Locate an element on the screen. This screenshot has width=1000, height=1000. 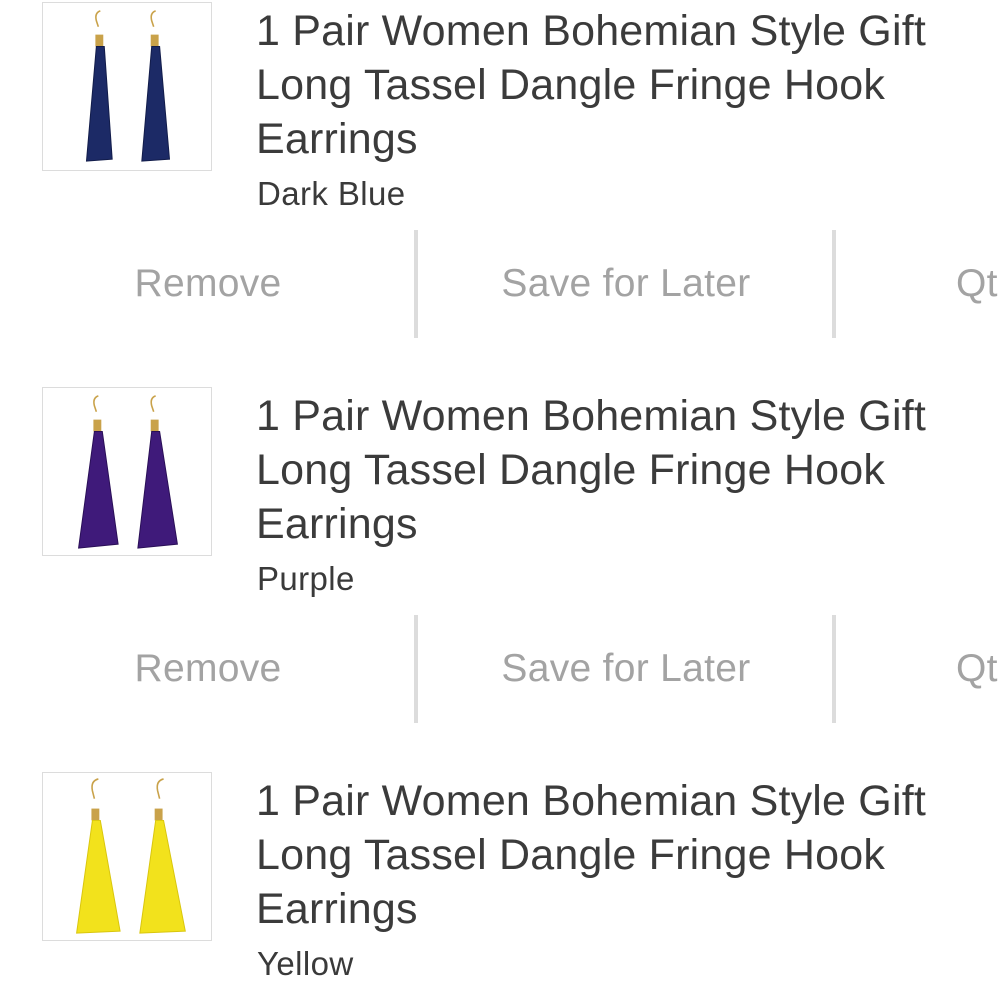
product-variant: Yellow is located at coordinates (305, 963).